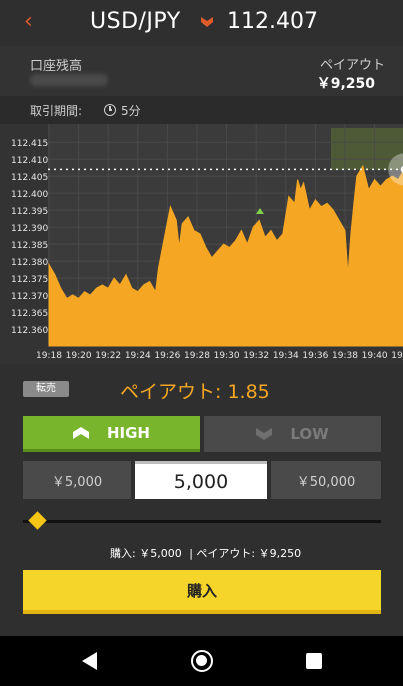 This screenshot has width=403, height=686. I want to click on high-button: HIGH, so click(111, 434).